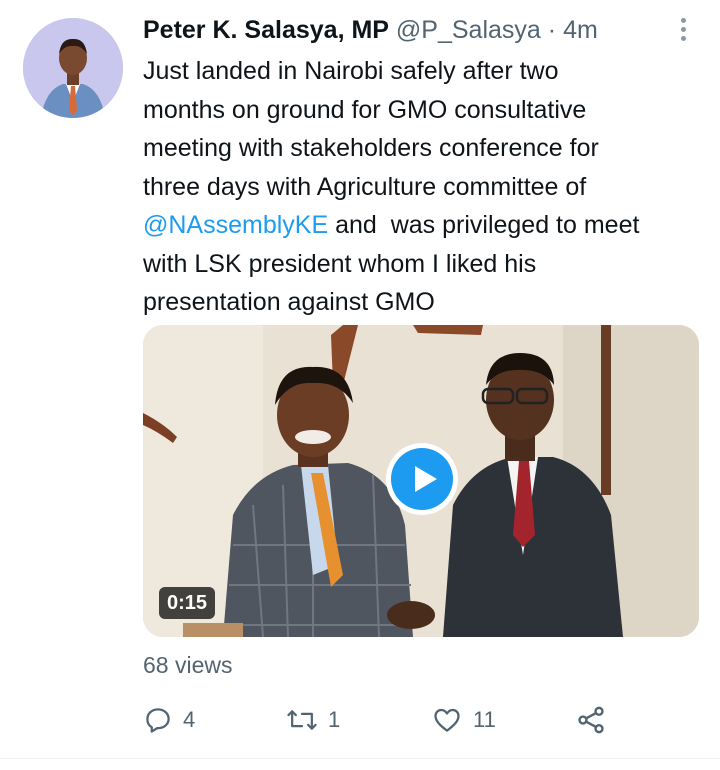 This screenshot has width=720, height=770. Describe the element at coordinates (484, 719) in the screenshot. I see `like-count: 11` at that location.